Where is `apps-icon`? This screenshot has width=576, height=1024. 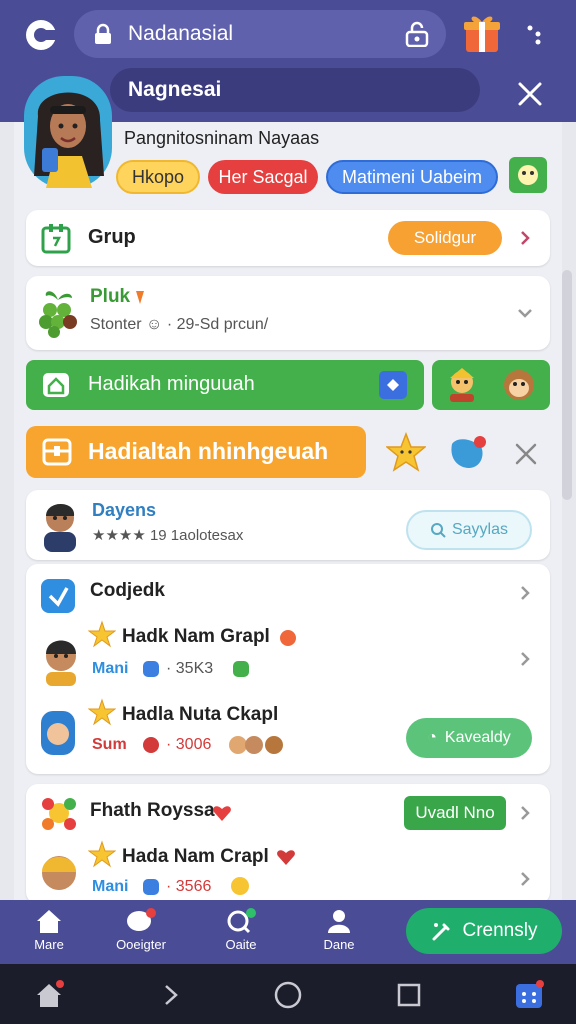 apps-icon is located at coordinates (529, 995).